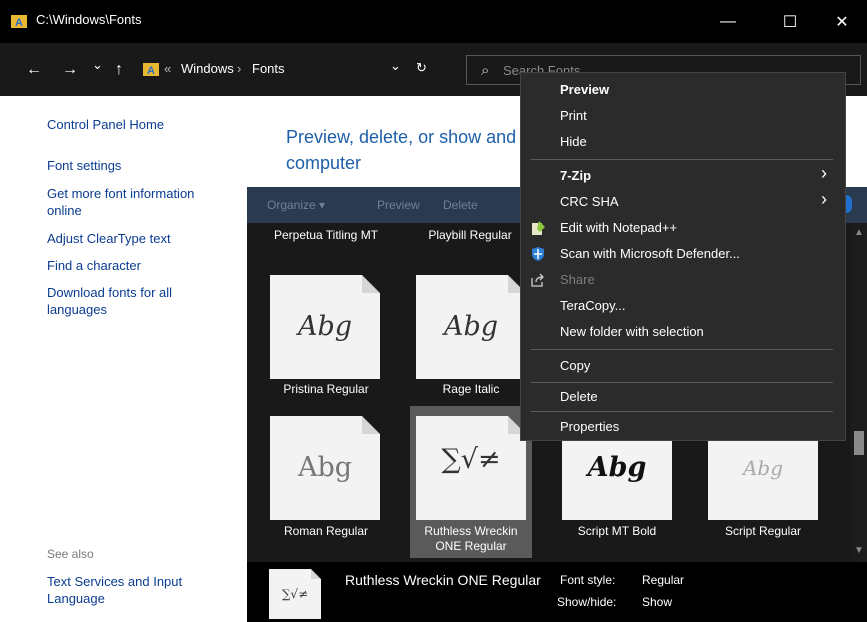  Describe the element at coordinates (326, 235) in the screenshot. I see `font-item-perpetua: Perpetua Titling MT` at that location.